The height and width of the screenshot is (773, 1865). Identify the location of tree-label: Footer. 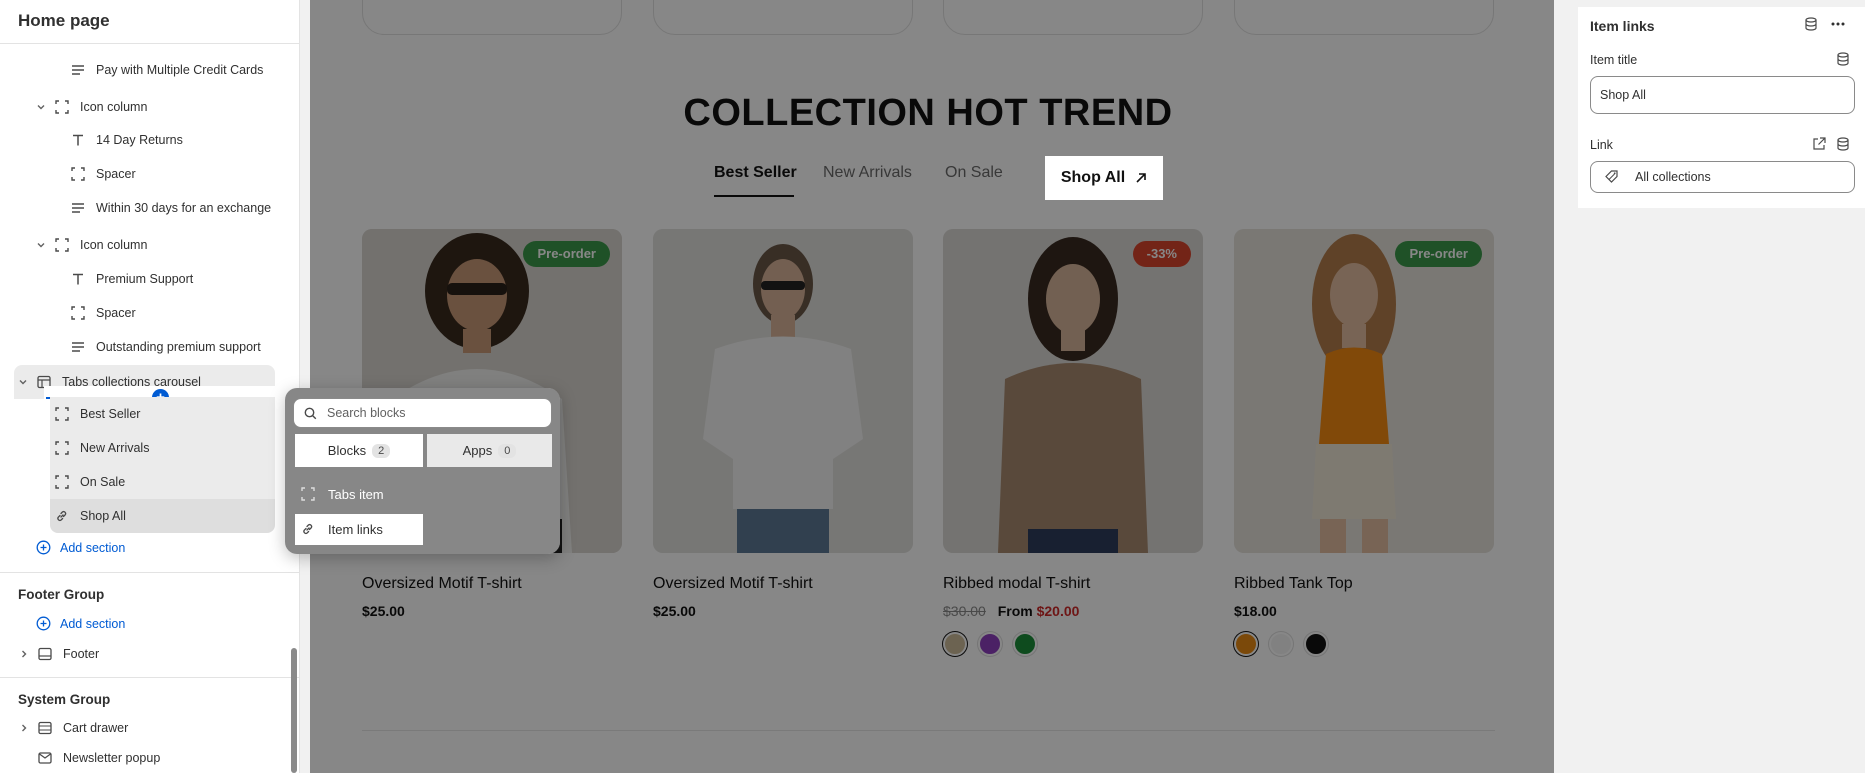
(81, 654).